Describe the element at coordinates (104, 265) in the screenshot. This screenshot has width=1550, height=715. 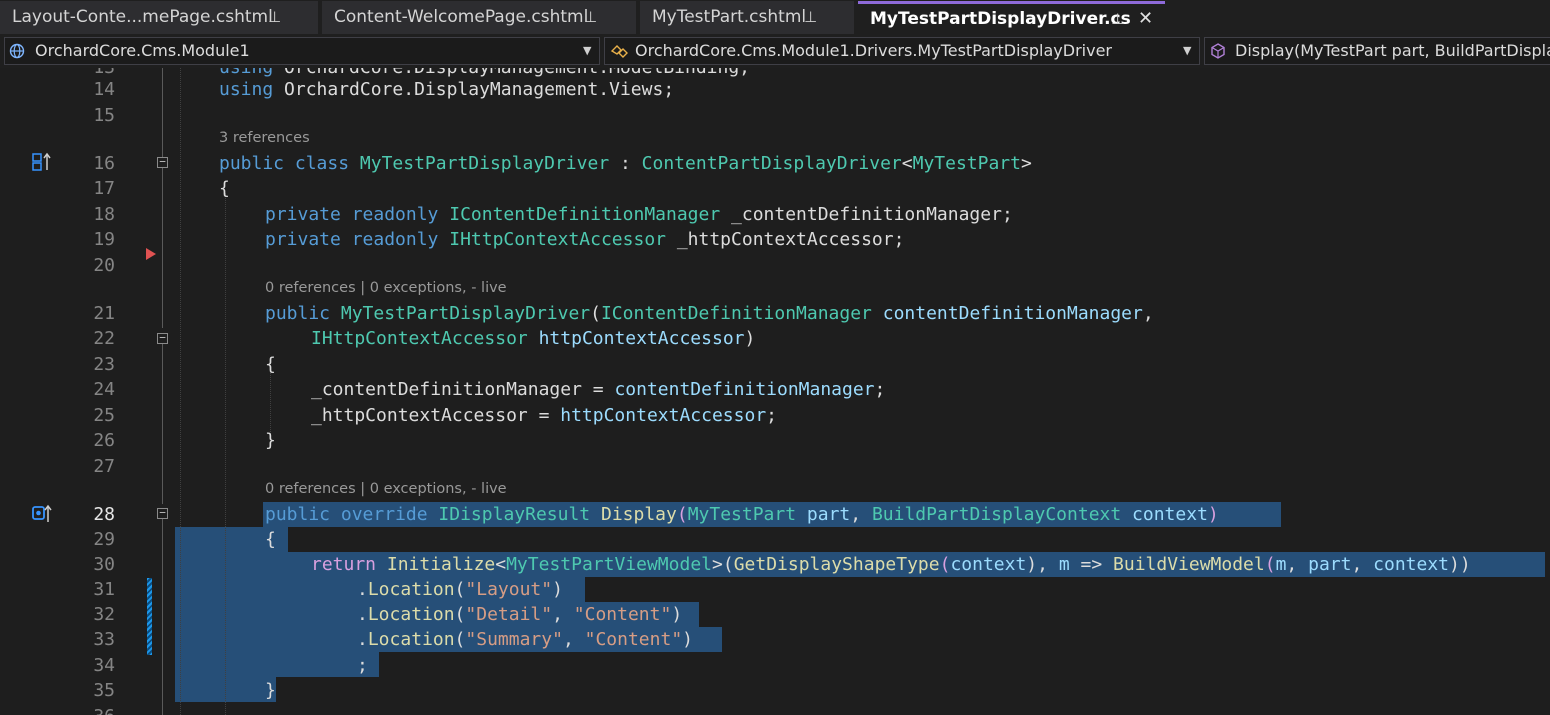
I see `line-number: 20` at that location.